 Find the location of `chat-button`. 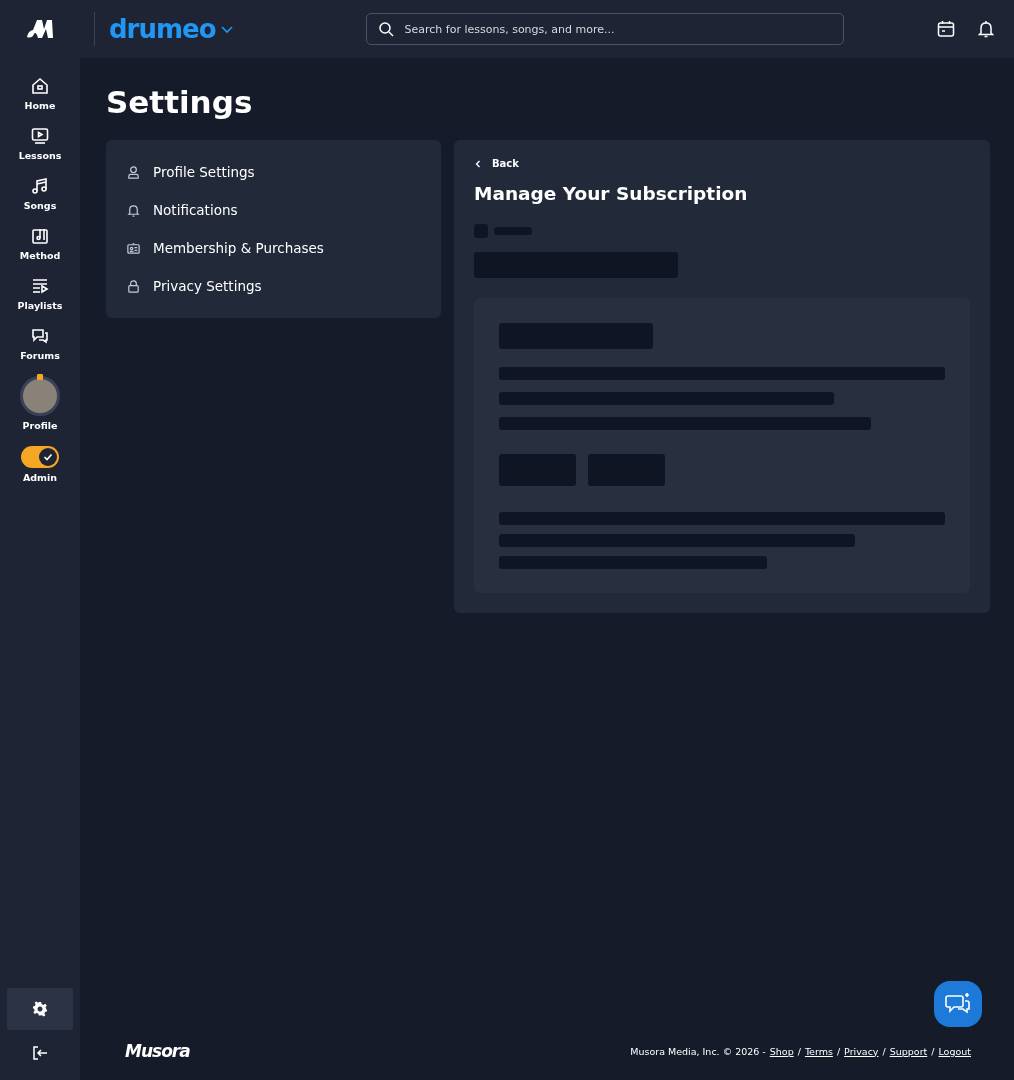

chat-button is located at coordinates (958, 1004).